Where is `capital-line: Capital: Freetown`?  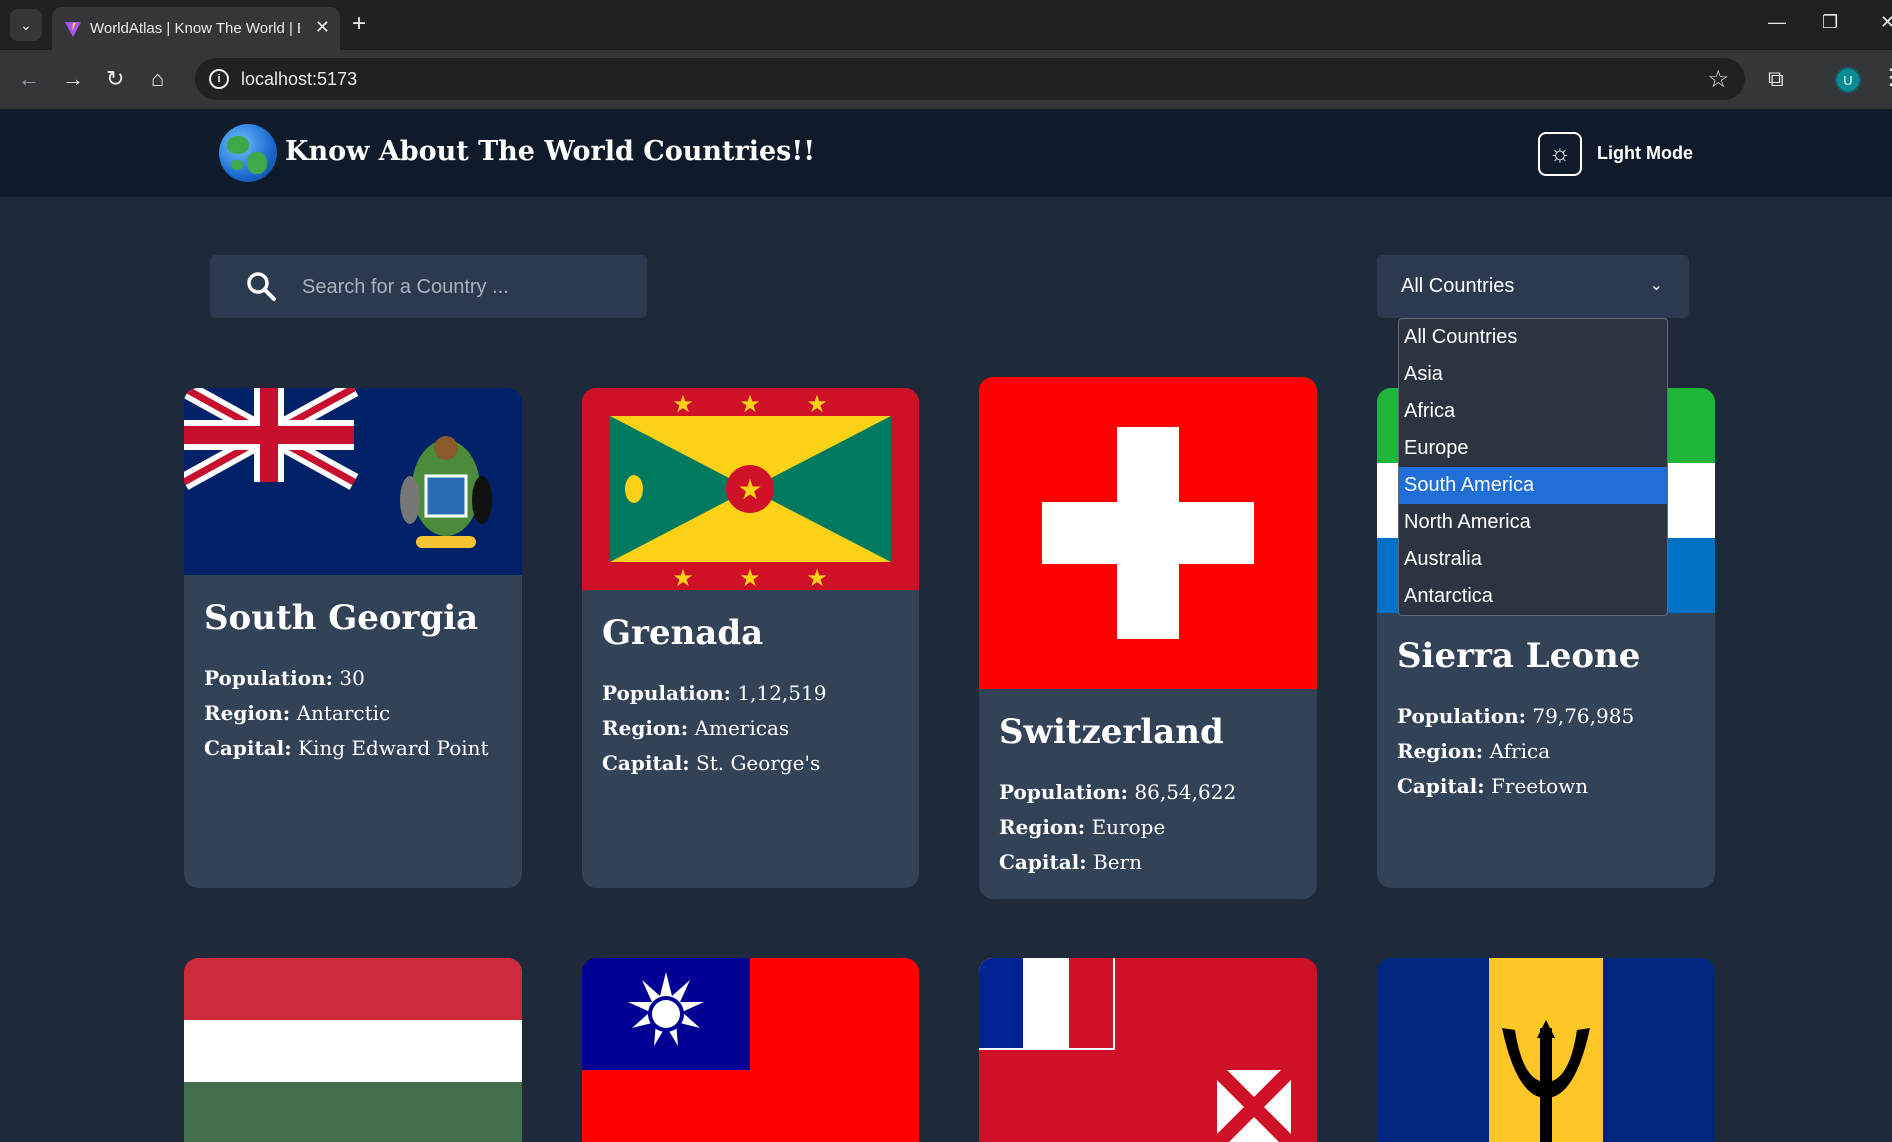
capital-line: Capital: Freetown is located at coordinates (1493, 786).